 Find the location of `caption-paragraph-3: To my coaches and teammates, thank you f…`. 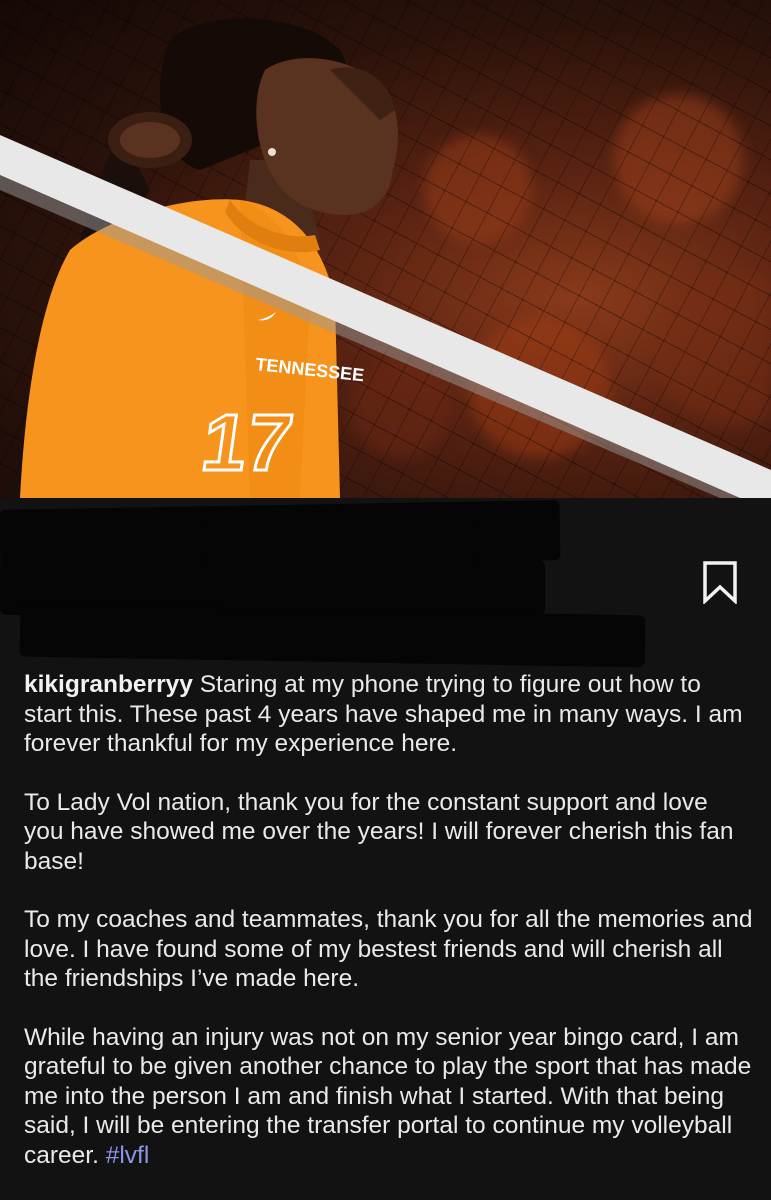

caption-paragraph-3: To my coaches and teammates, thank you f… is located at coordinates (389, 949).